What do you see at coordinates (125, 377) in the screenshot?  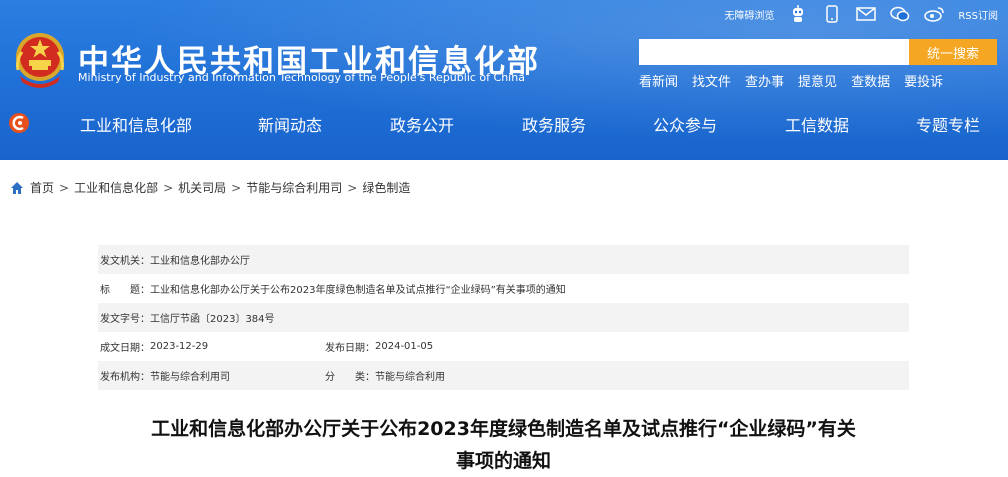 I see `meta-label: 发布机构：` at bounding box center [125, 377].